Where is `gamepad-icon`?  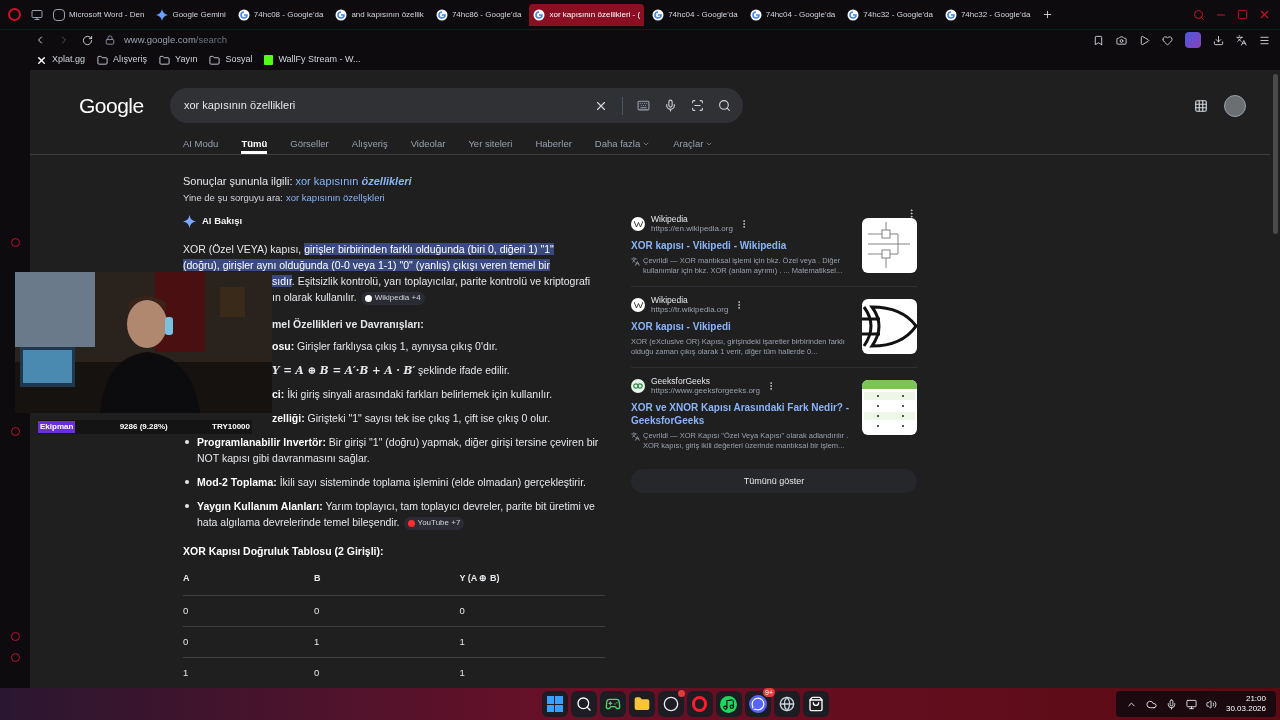
gamepad-icon is located at coordinates (612, 704).